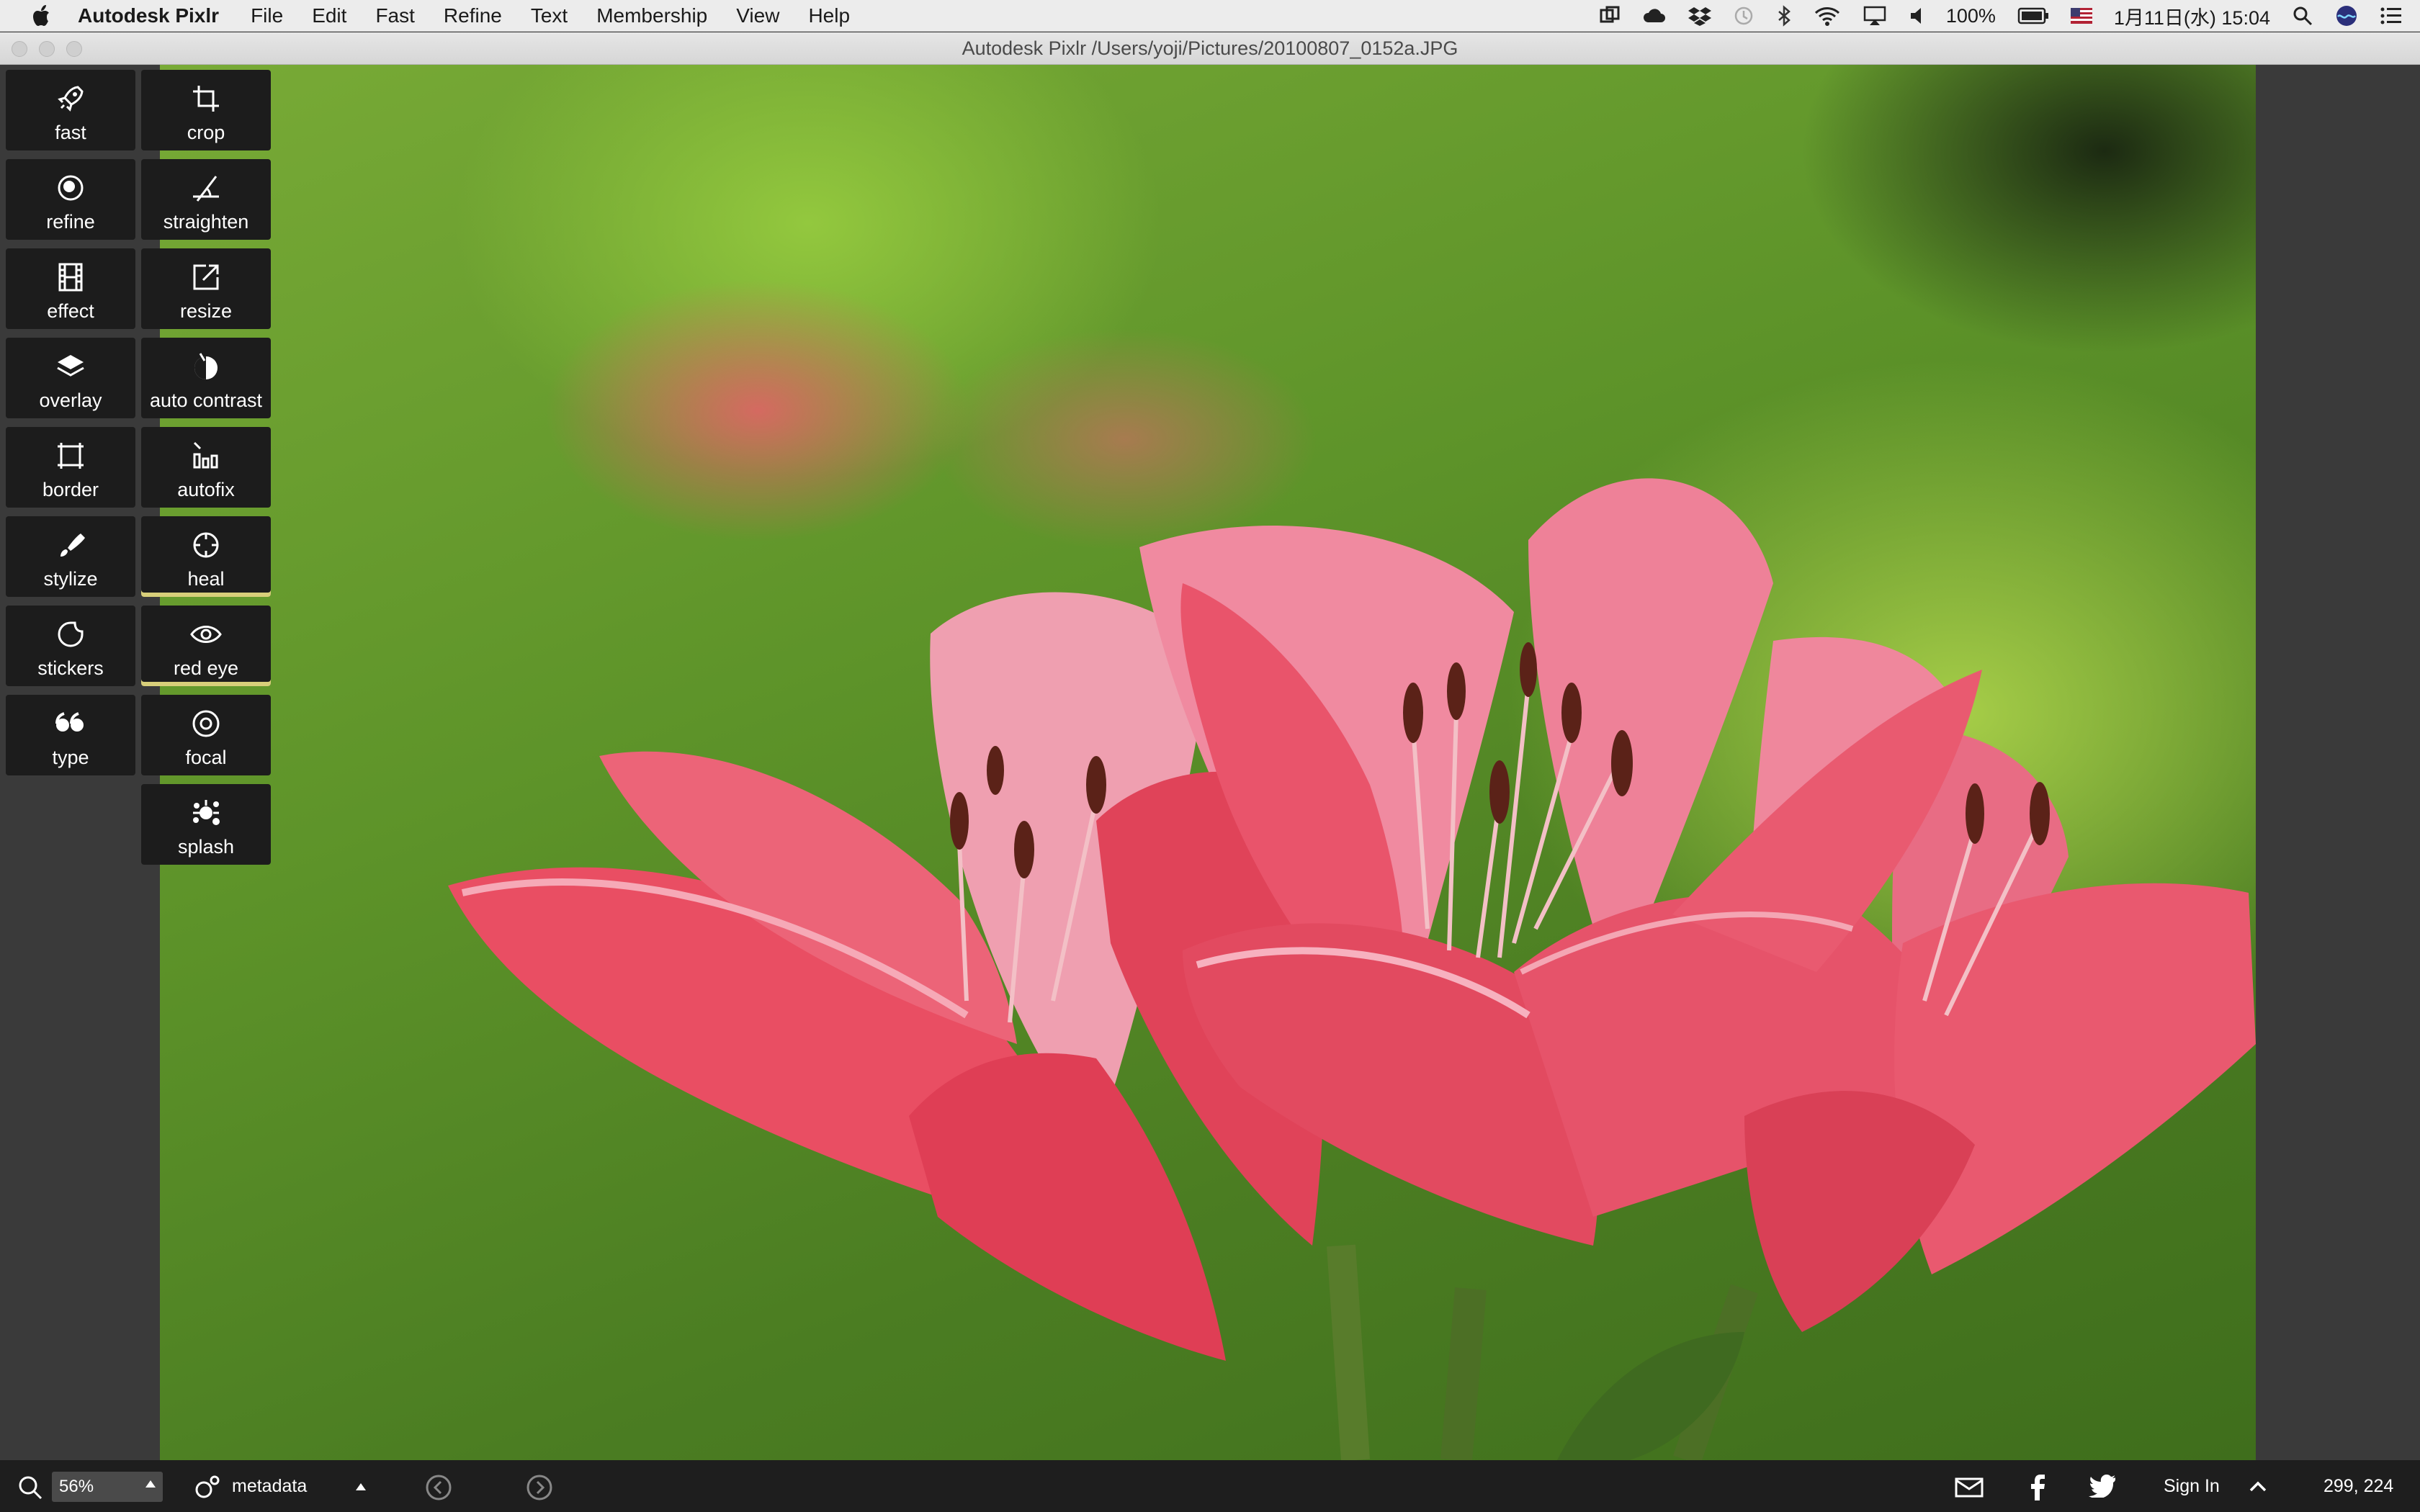 This screenshot has height=1512, width=2420. Describe the element at coordinates (148, 15) in the screenshot. I see `menu-app-name: Autodesk Pixlr` at that location.